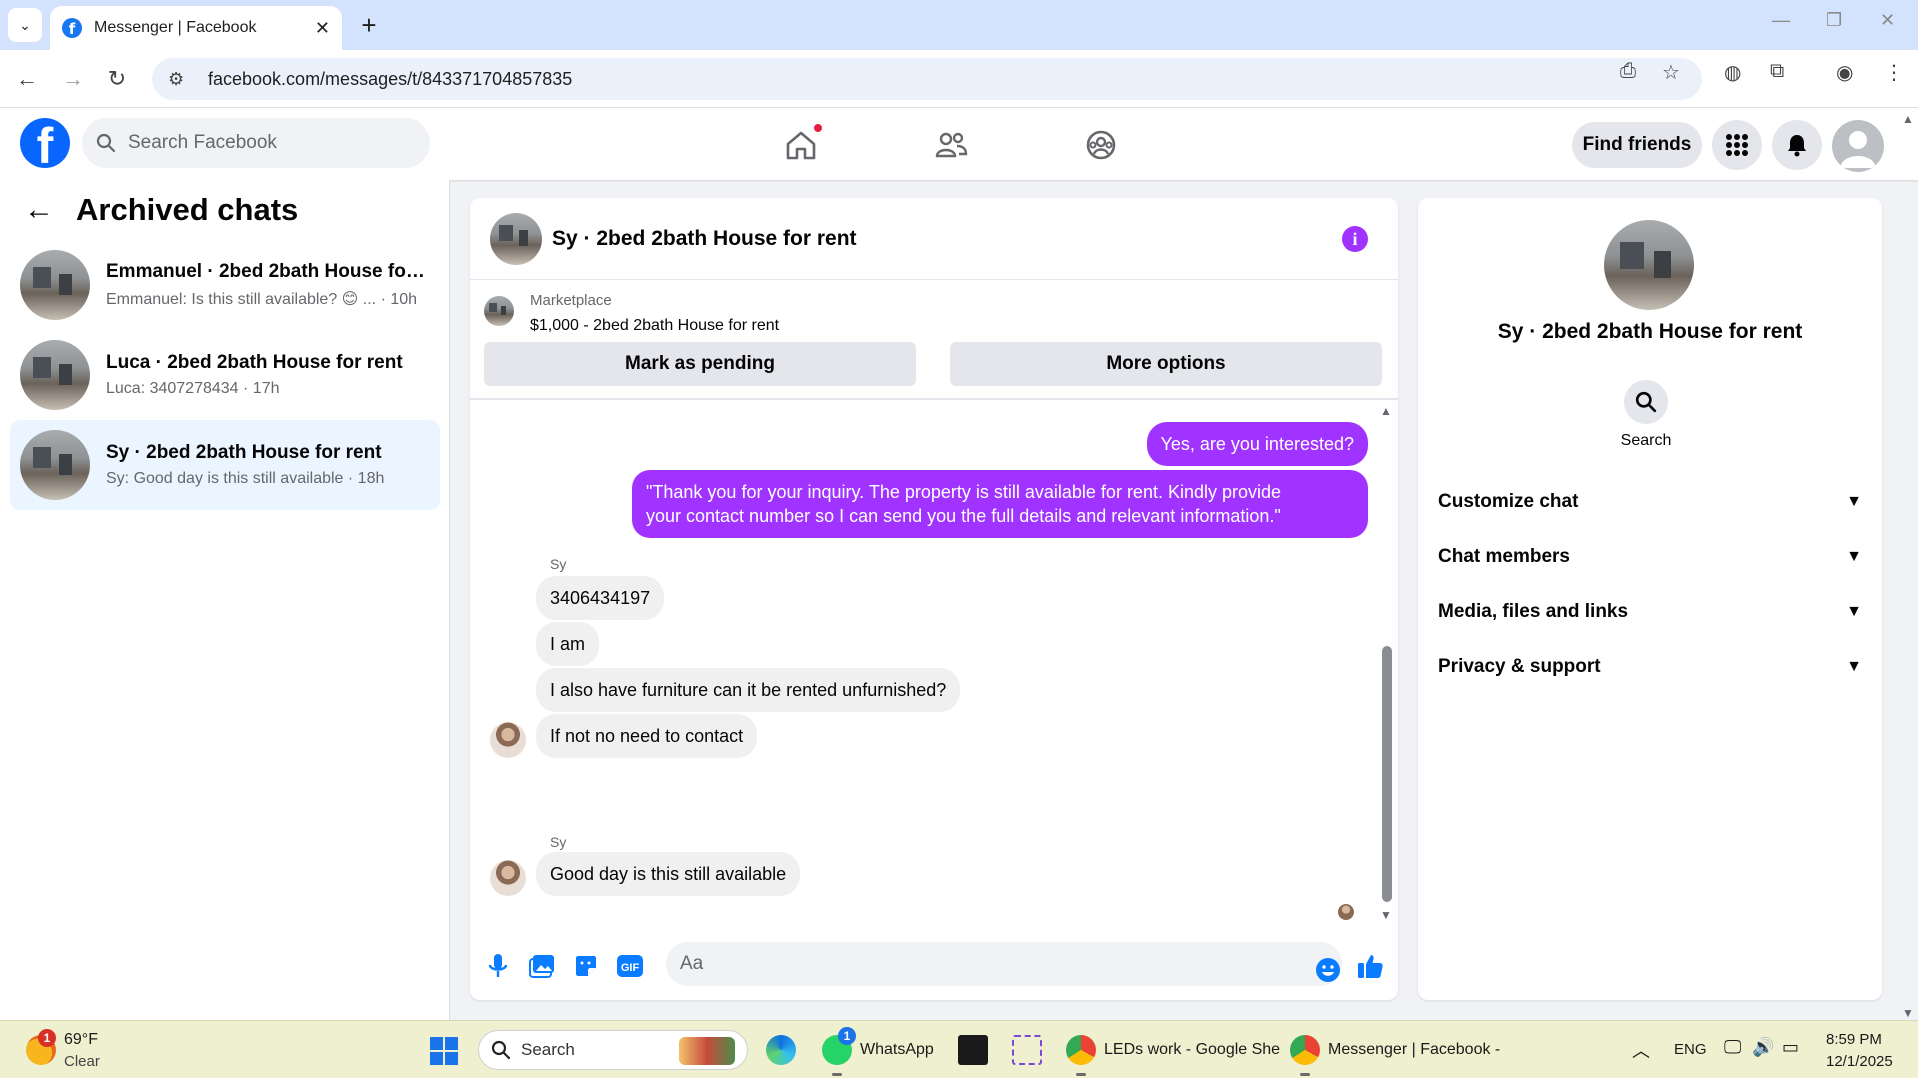 The width and height of the screenshot is (1918, 1078). Describe the element at coordinates (951, 145) in the screenshot. I see `friends-nav-icon` at that location.